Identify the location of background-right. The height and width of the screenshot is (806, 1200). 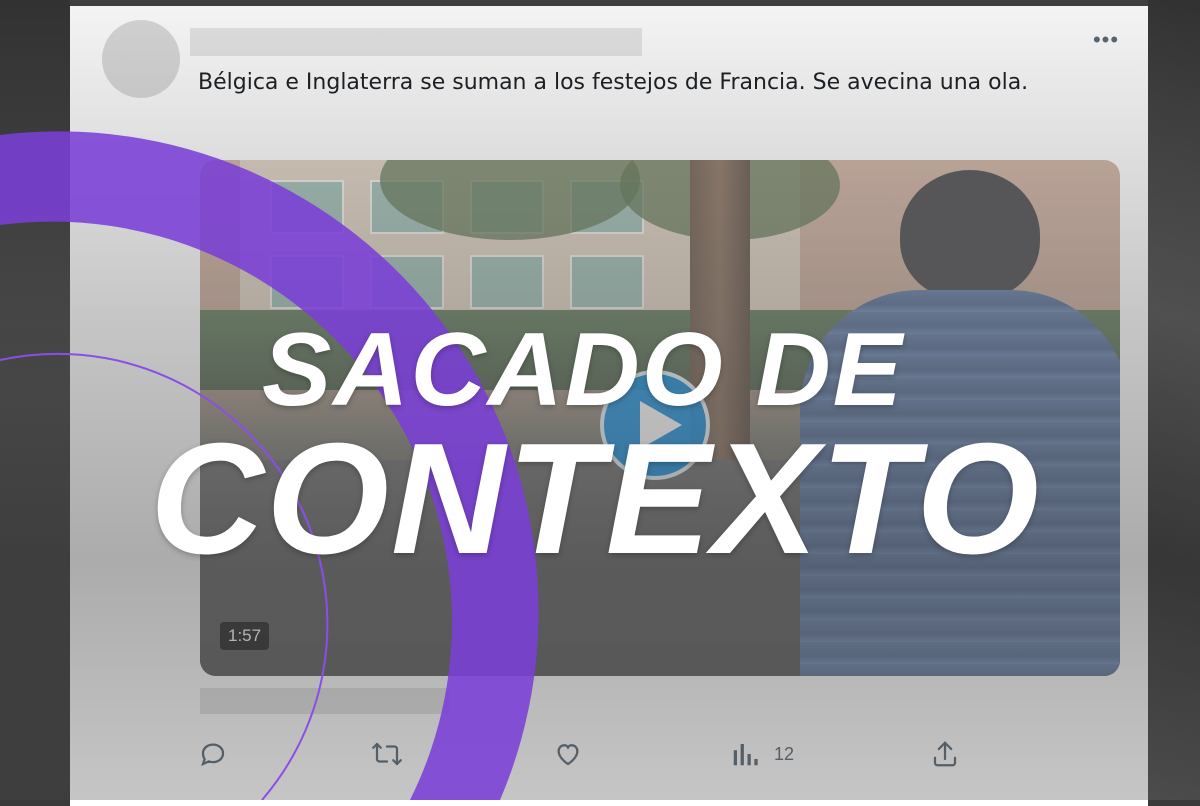
(1174, 400).